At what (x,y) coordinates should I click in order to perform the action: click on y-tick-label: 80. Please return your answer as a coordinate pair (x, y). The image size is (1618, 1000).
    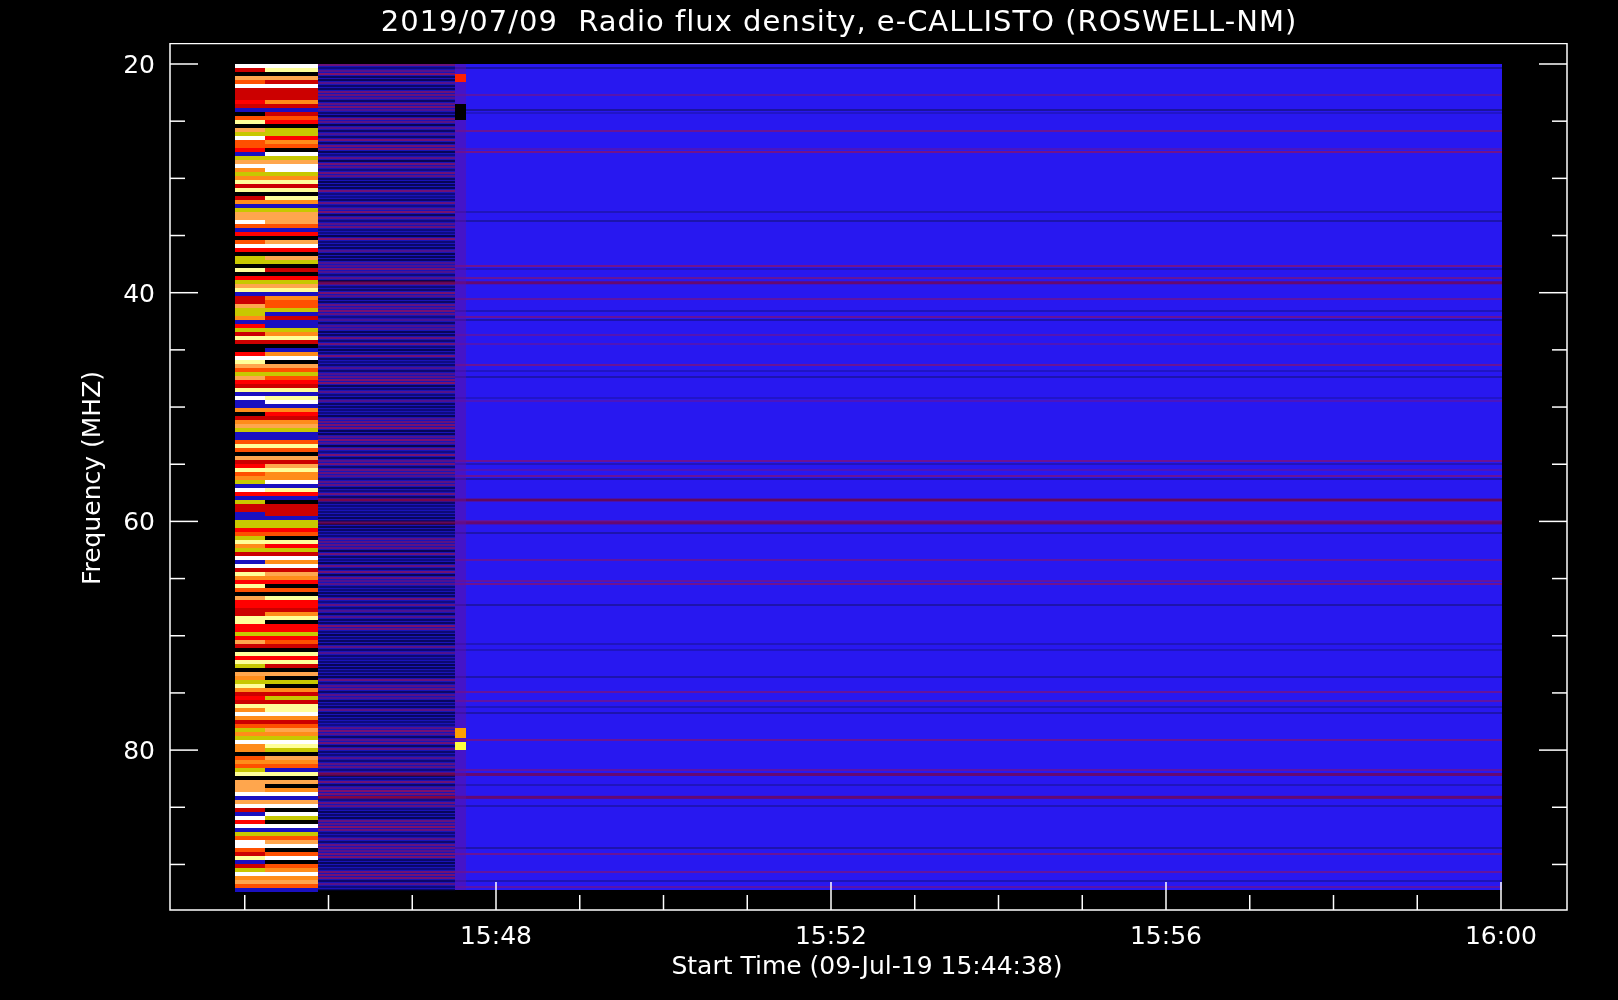
    Looking at the image, I should click on (139, 751).